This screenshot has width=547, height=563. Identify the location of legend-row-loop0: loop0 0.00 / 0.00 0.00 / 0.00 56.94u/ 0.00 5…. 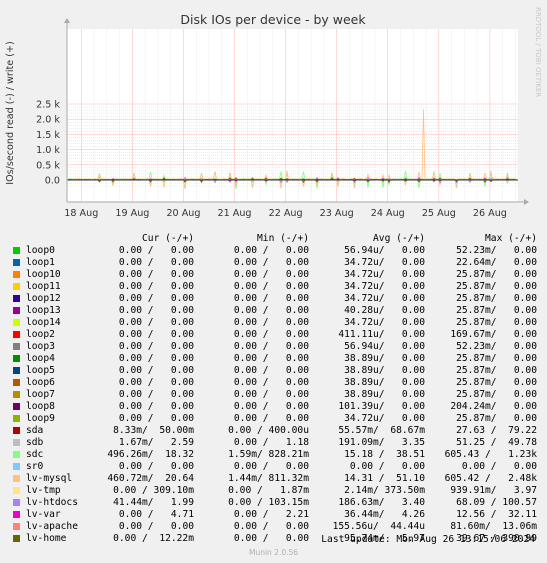
(275, 251).